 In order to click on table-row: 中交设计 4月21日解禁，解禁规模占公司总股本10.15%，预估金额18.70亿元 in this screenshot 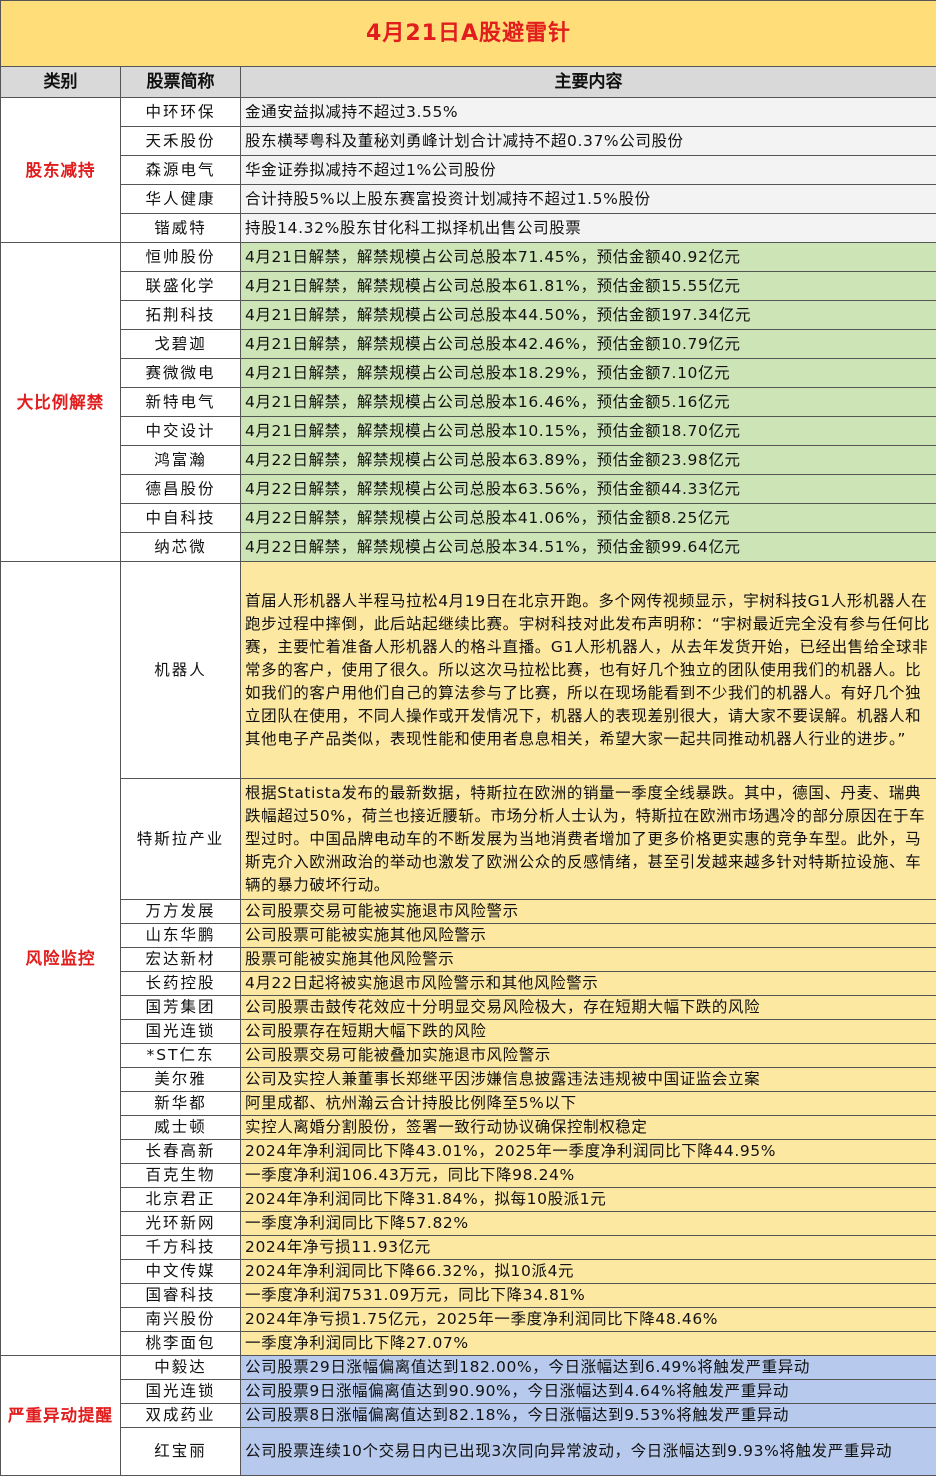, I will do `click(468, 431)`.